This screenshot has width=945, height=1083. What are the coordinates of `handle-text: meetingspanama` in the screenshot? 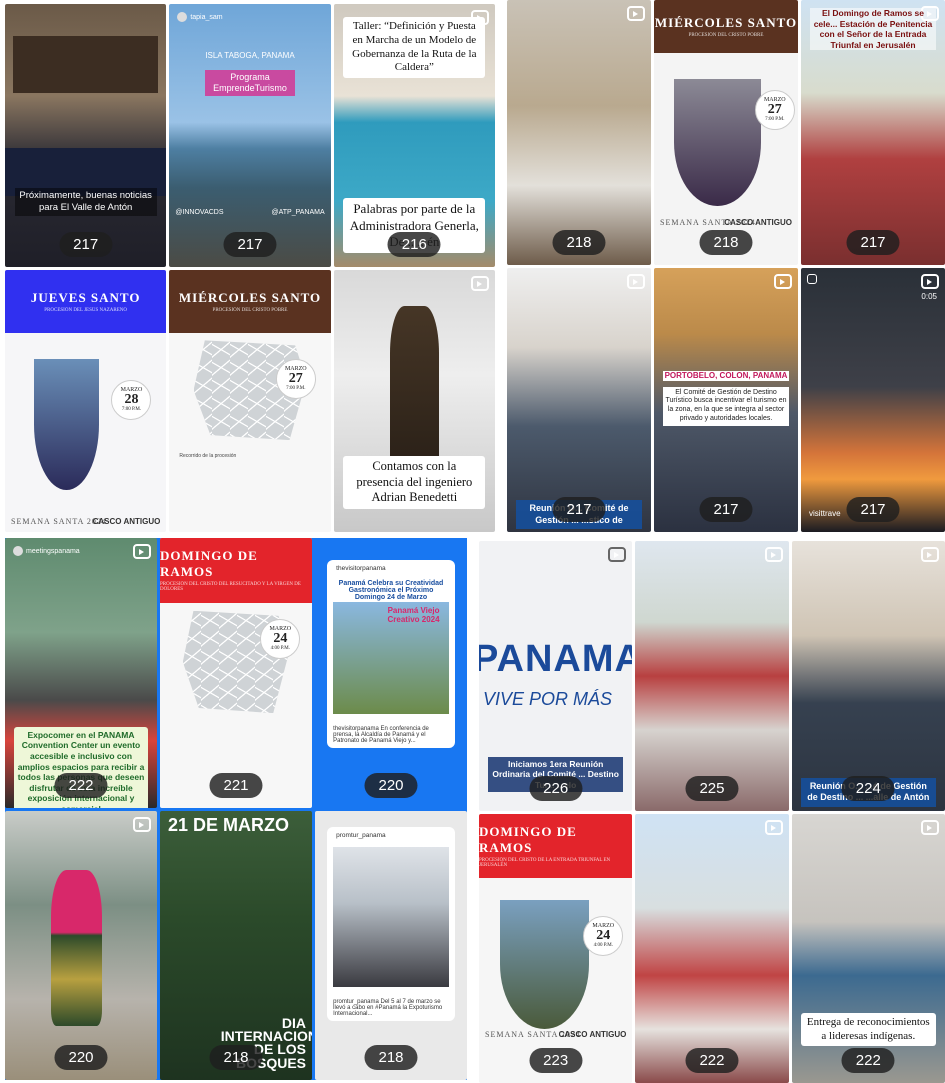 It's located at (53, 551).